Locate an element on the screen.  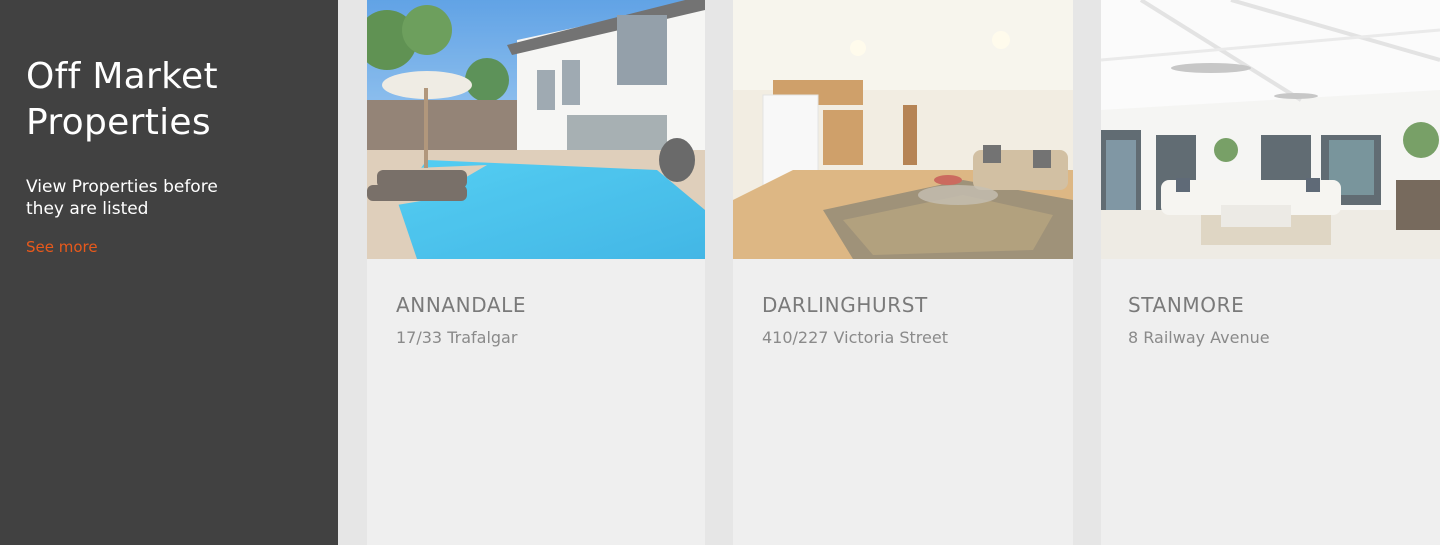
property-suburb: STANMORE is located at coordinates (1186, 305).